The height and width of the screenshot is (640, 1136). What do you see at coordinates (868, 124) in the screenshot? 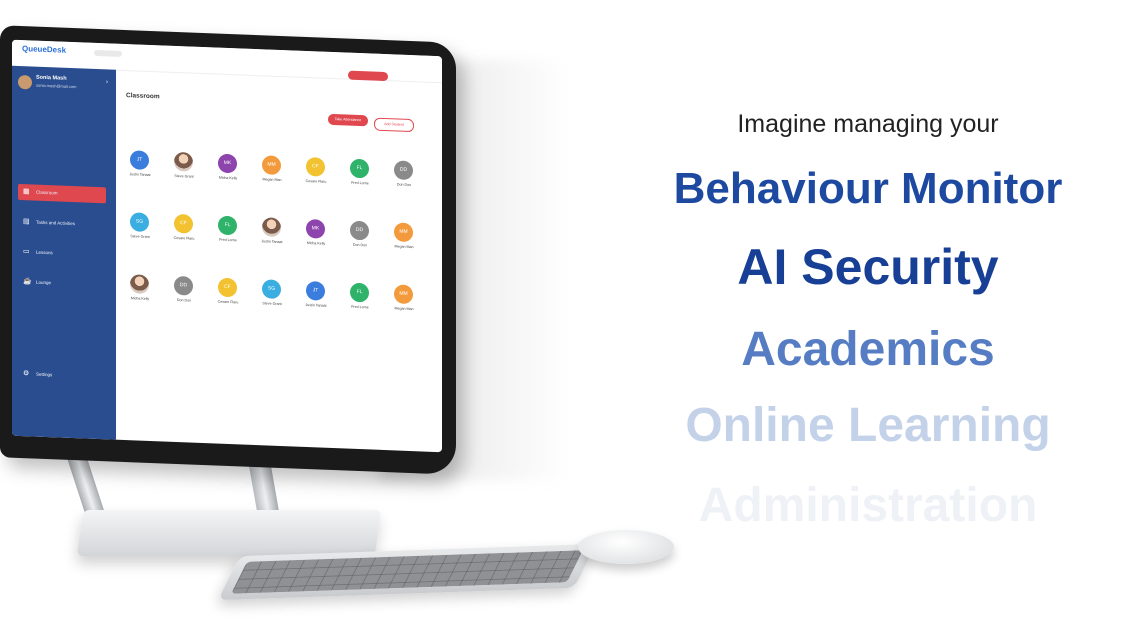
I see `headline: Imagine managing your` at bounding box center [868, 124].